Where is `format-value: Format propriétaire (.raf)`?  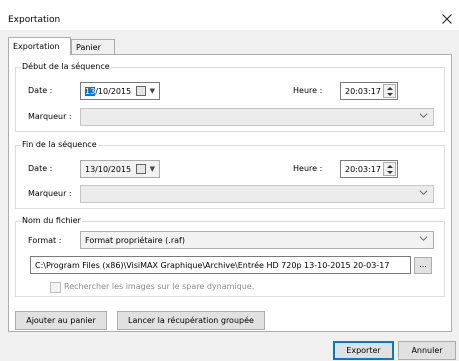 format-value: Format propriétaire (.raf) is located at coordinates (135, 240).